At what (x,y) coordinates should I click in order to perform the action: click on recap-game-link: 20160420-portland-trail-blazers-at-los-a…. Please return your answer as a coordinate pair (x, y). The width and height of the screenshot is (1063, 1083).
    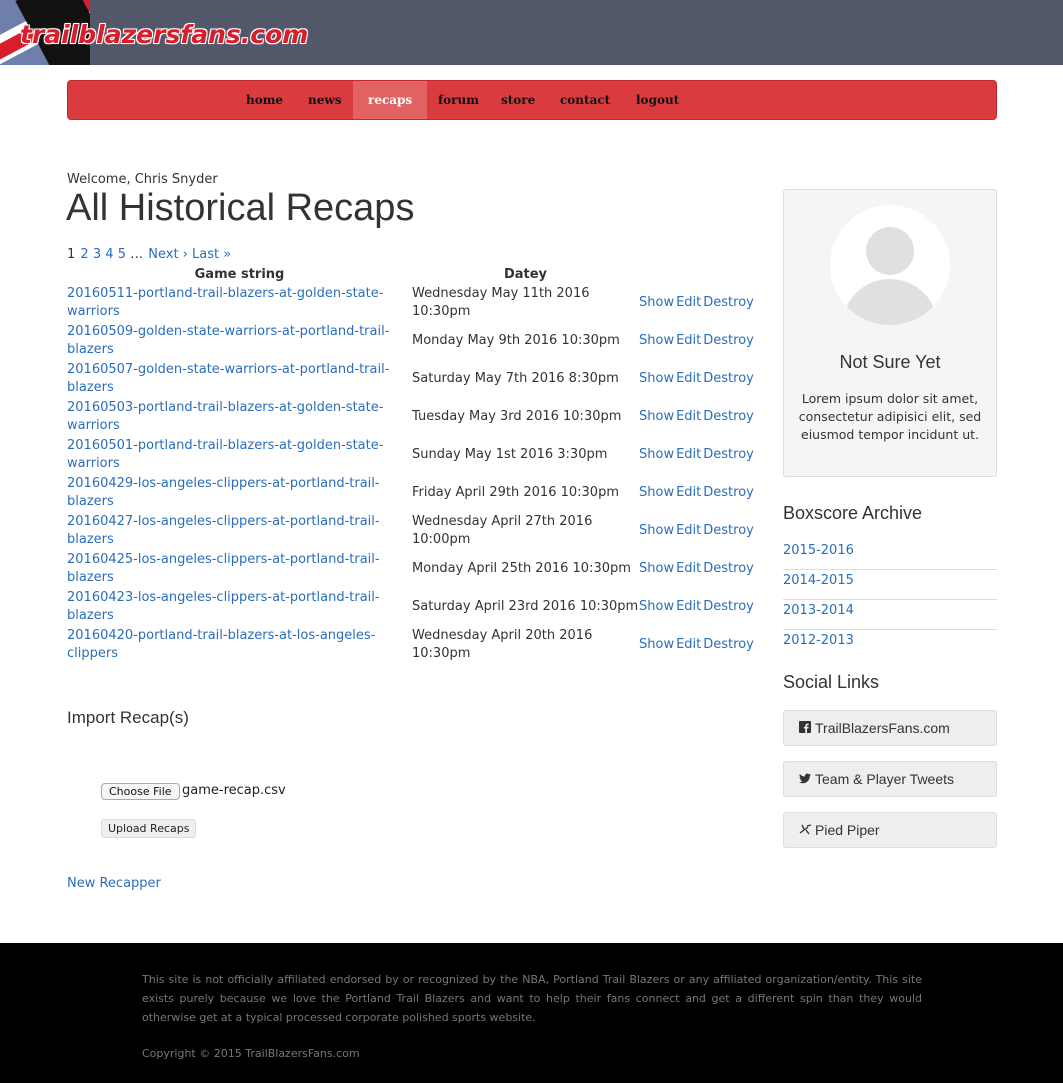
    Looking at the image, I should click on (221, 644).